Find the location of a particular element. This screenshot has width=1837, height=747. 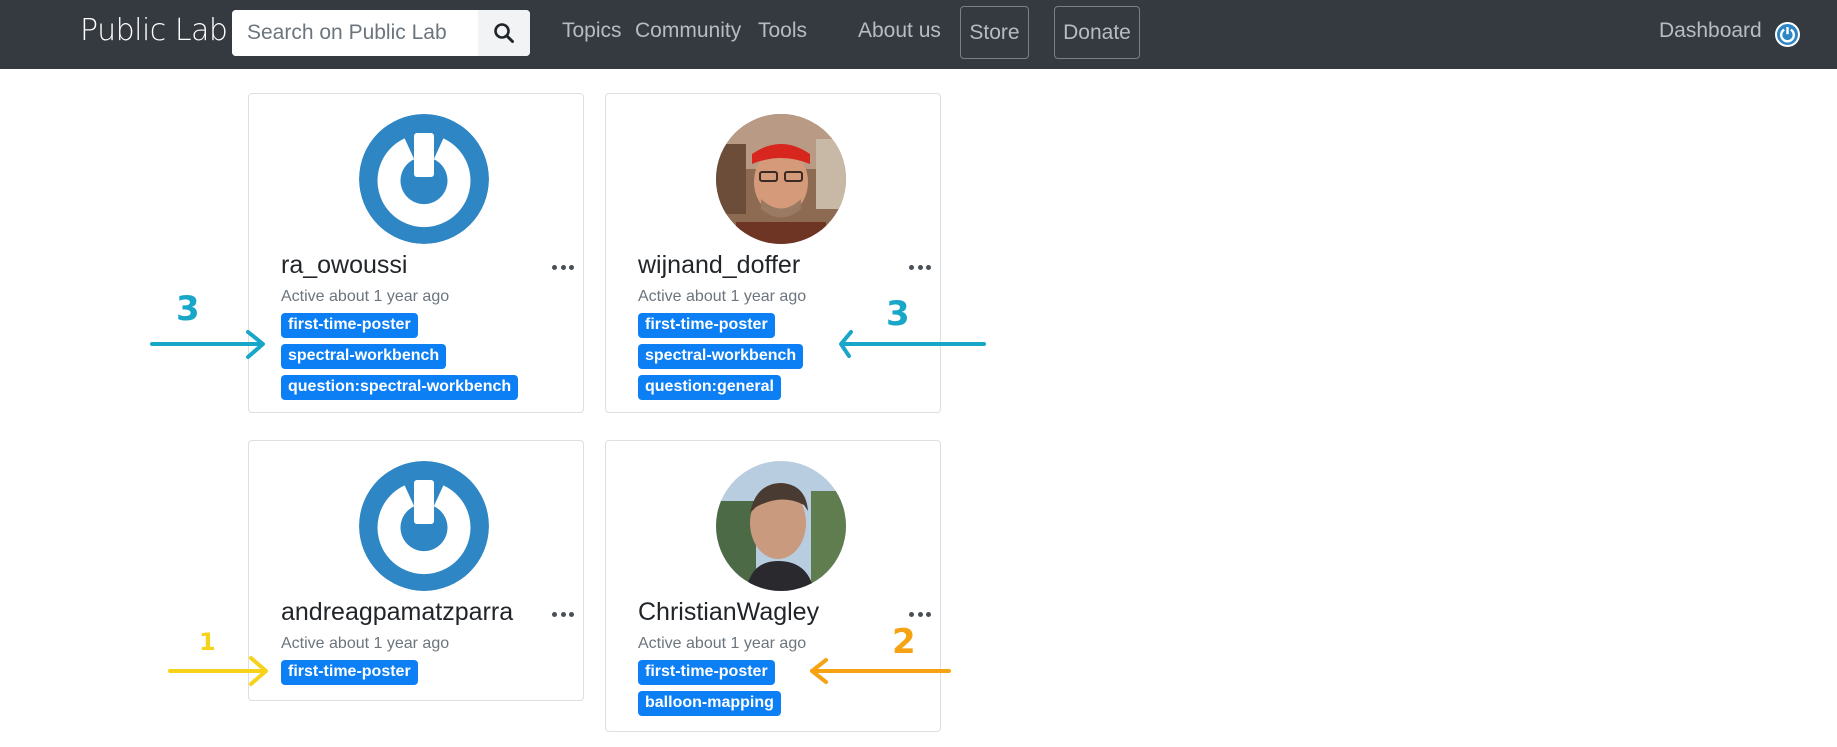

tag-list: first-time-poster balloon-mapping is located at coordinates (709, 691).